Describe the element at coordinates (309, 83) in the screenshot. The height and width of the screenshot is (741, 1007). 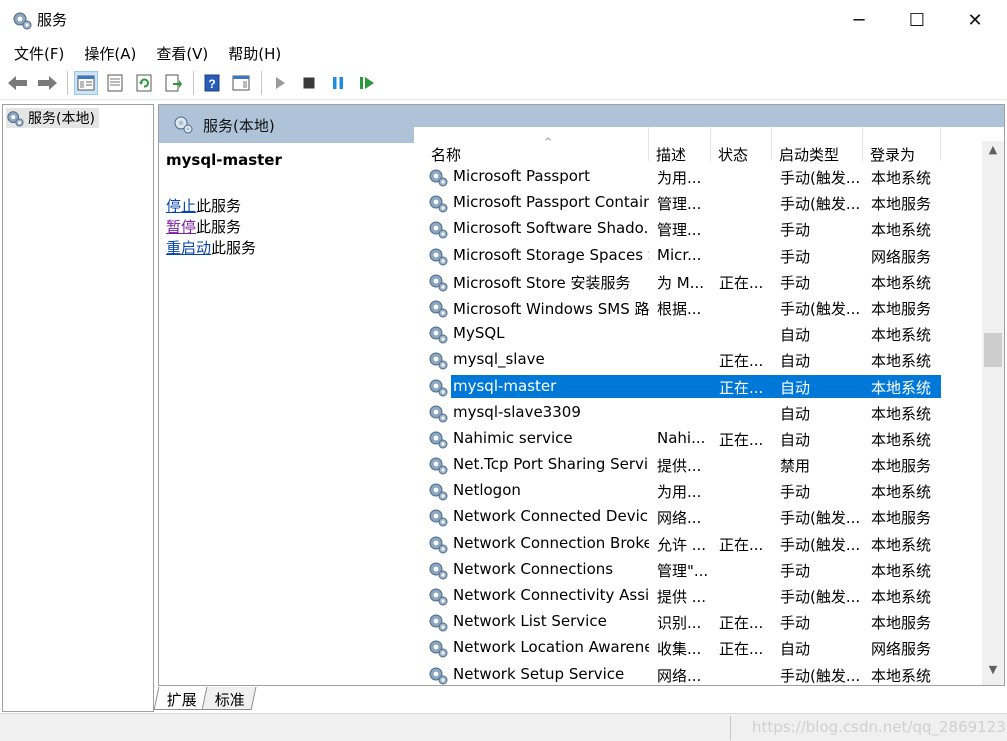
I see `stop-service-icon` at that location.